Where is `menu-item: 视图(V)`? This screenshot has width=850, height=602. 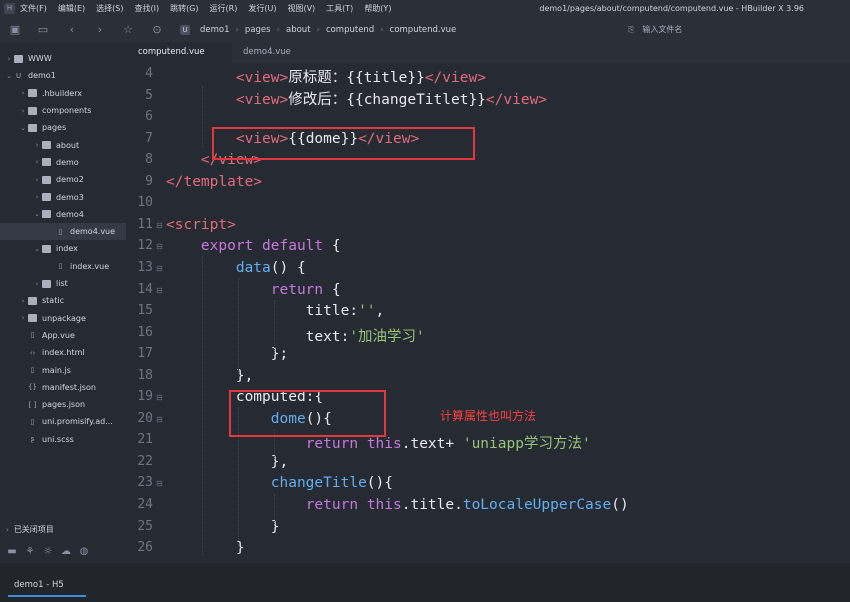 menu-item: 视图(V) is located at coordinates (301, 9).